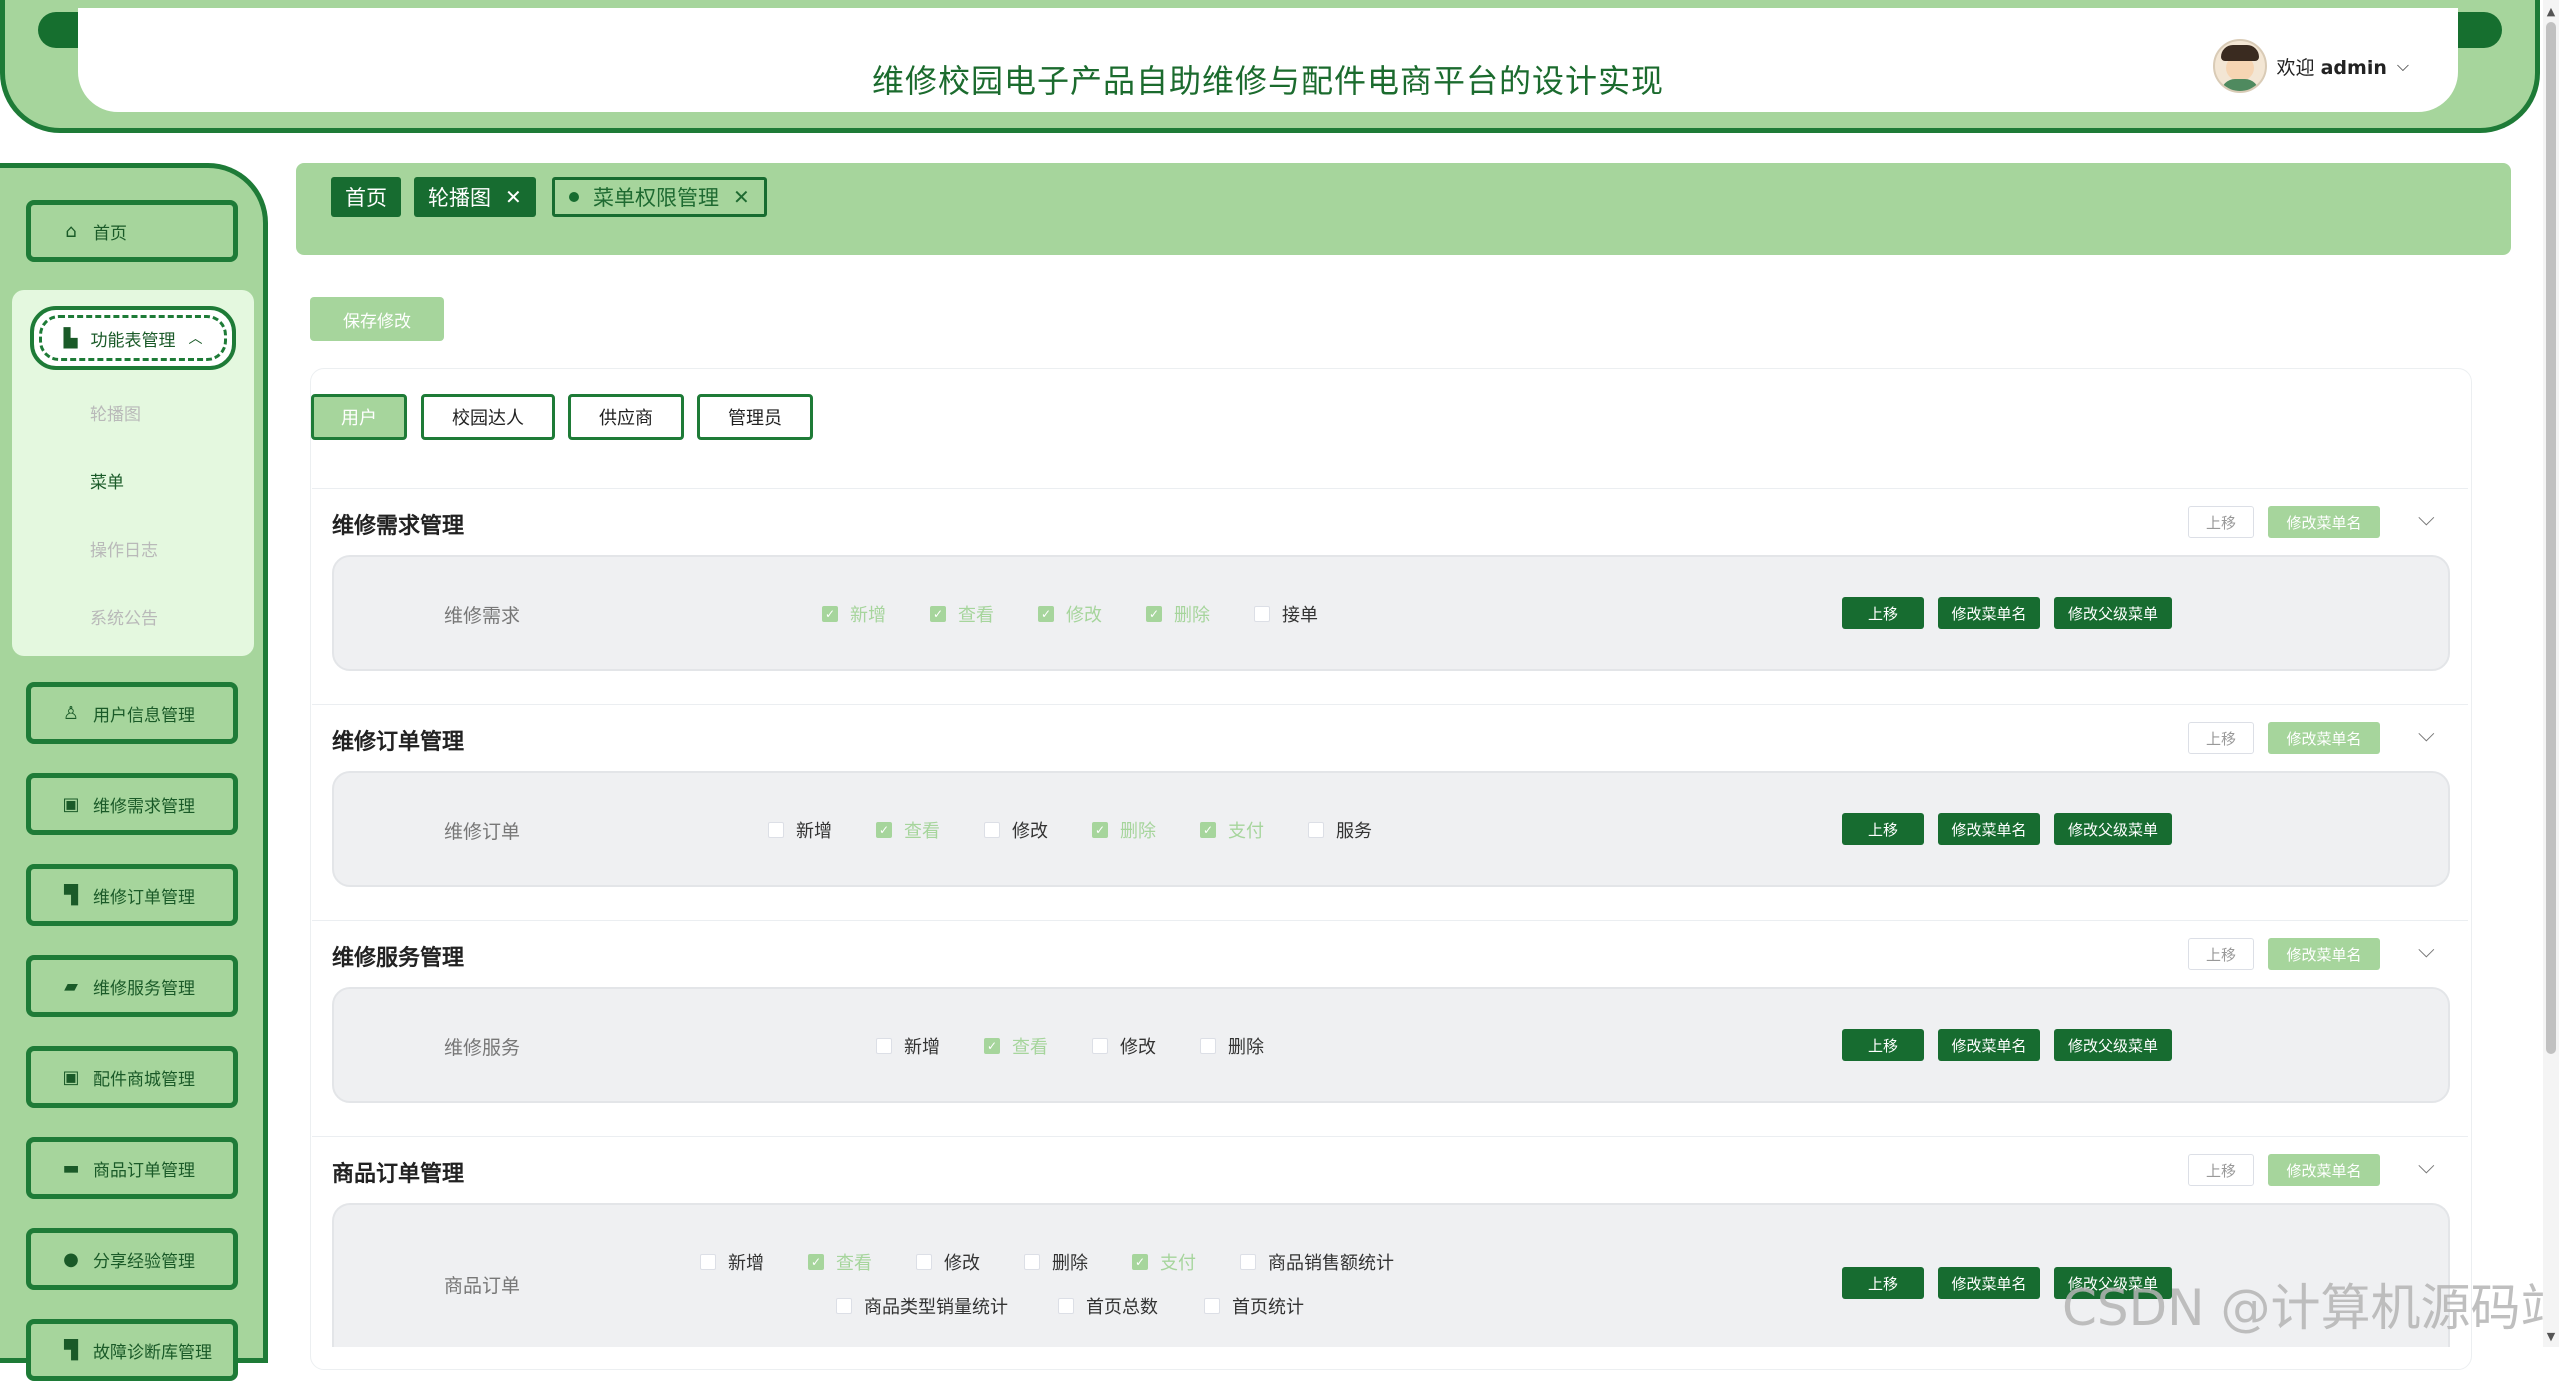  What do you see at coordinates (132, 231) in the screenshot?
I see `sidebar-item-home: ⌂ 首页` at bounding box center [132, 231].